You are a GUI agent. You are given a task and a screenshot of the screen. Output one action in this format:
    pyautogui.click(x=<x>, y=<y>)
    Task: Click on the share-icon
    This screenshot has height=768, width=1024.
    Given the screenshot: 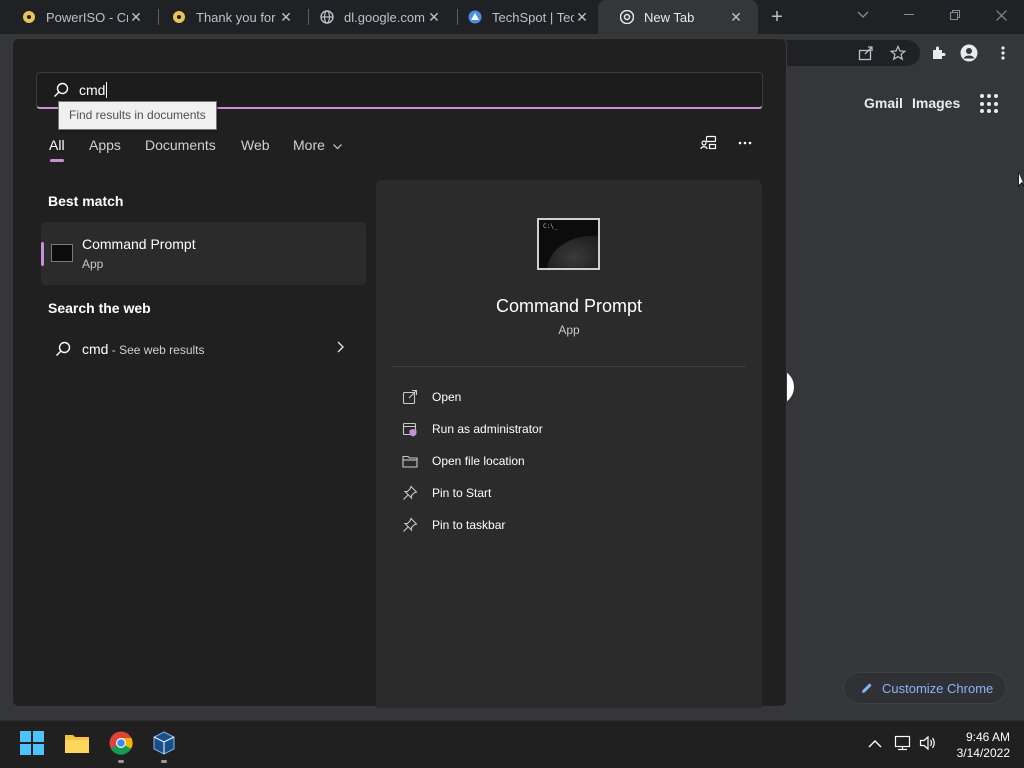 What is the action you would take?
    pyautogui.click(x=866, y=53)
    